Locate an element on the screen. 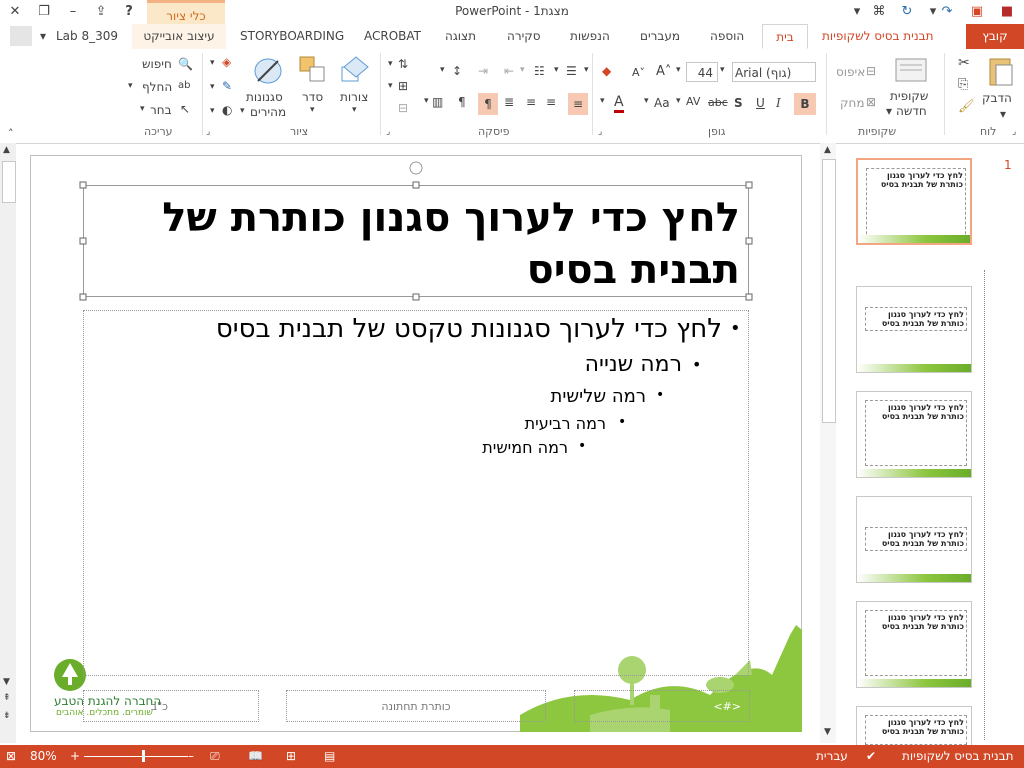 This screenshot has width=1024, height=768. drawing-launcher-icon: ⌟ is located at coordinates (208, 132).